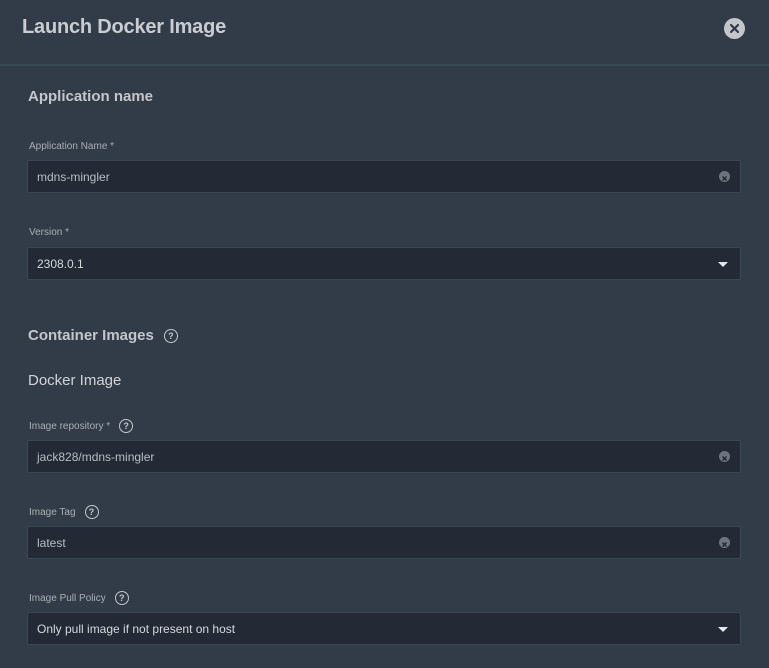 The image size is (769, 668). Describe the element at coordinates (136, 629) in the screenshot. I see `image-pull-policy-value: Only pull image if not present on host` at that location.